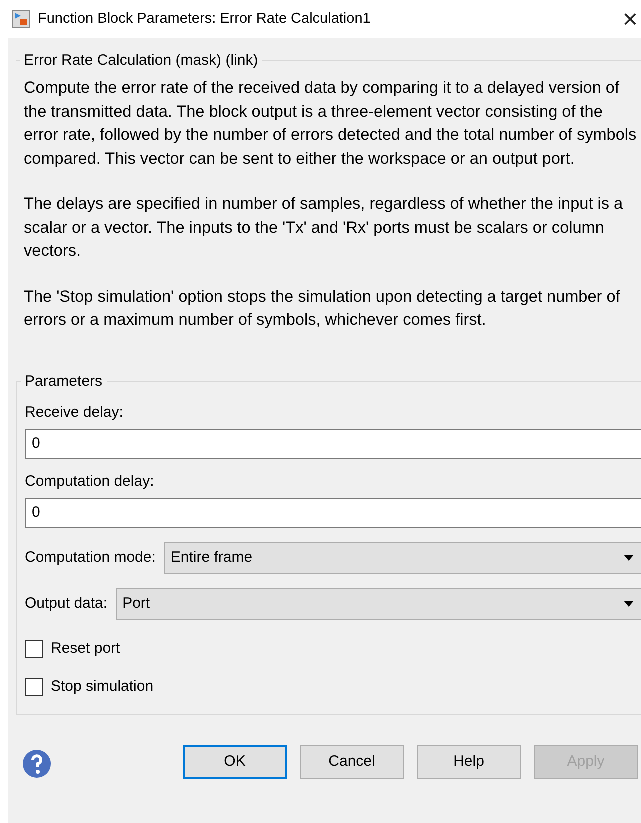 The height and width of the screenshot is (823, 641). Describe the element at coordinates (469, 761) in the screenshot. I see `dialog-button: Help` at that location.